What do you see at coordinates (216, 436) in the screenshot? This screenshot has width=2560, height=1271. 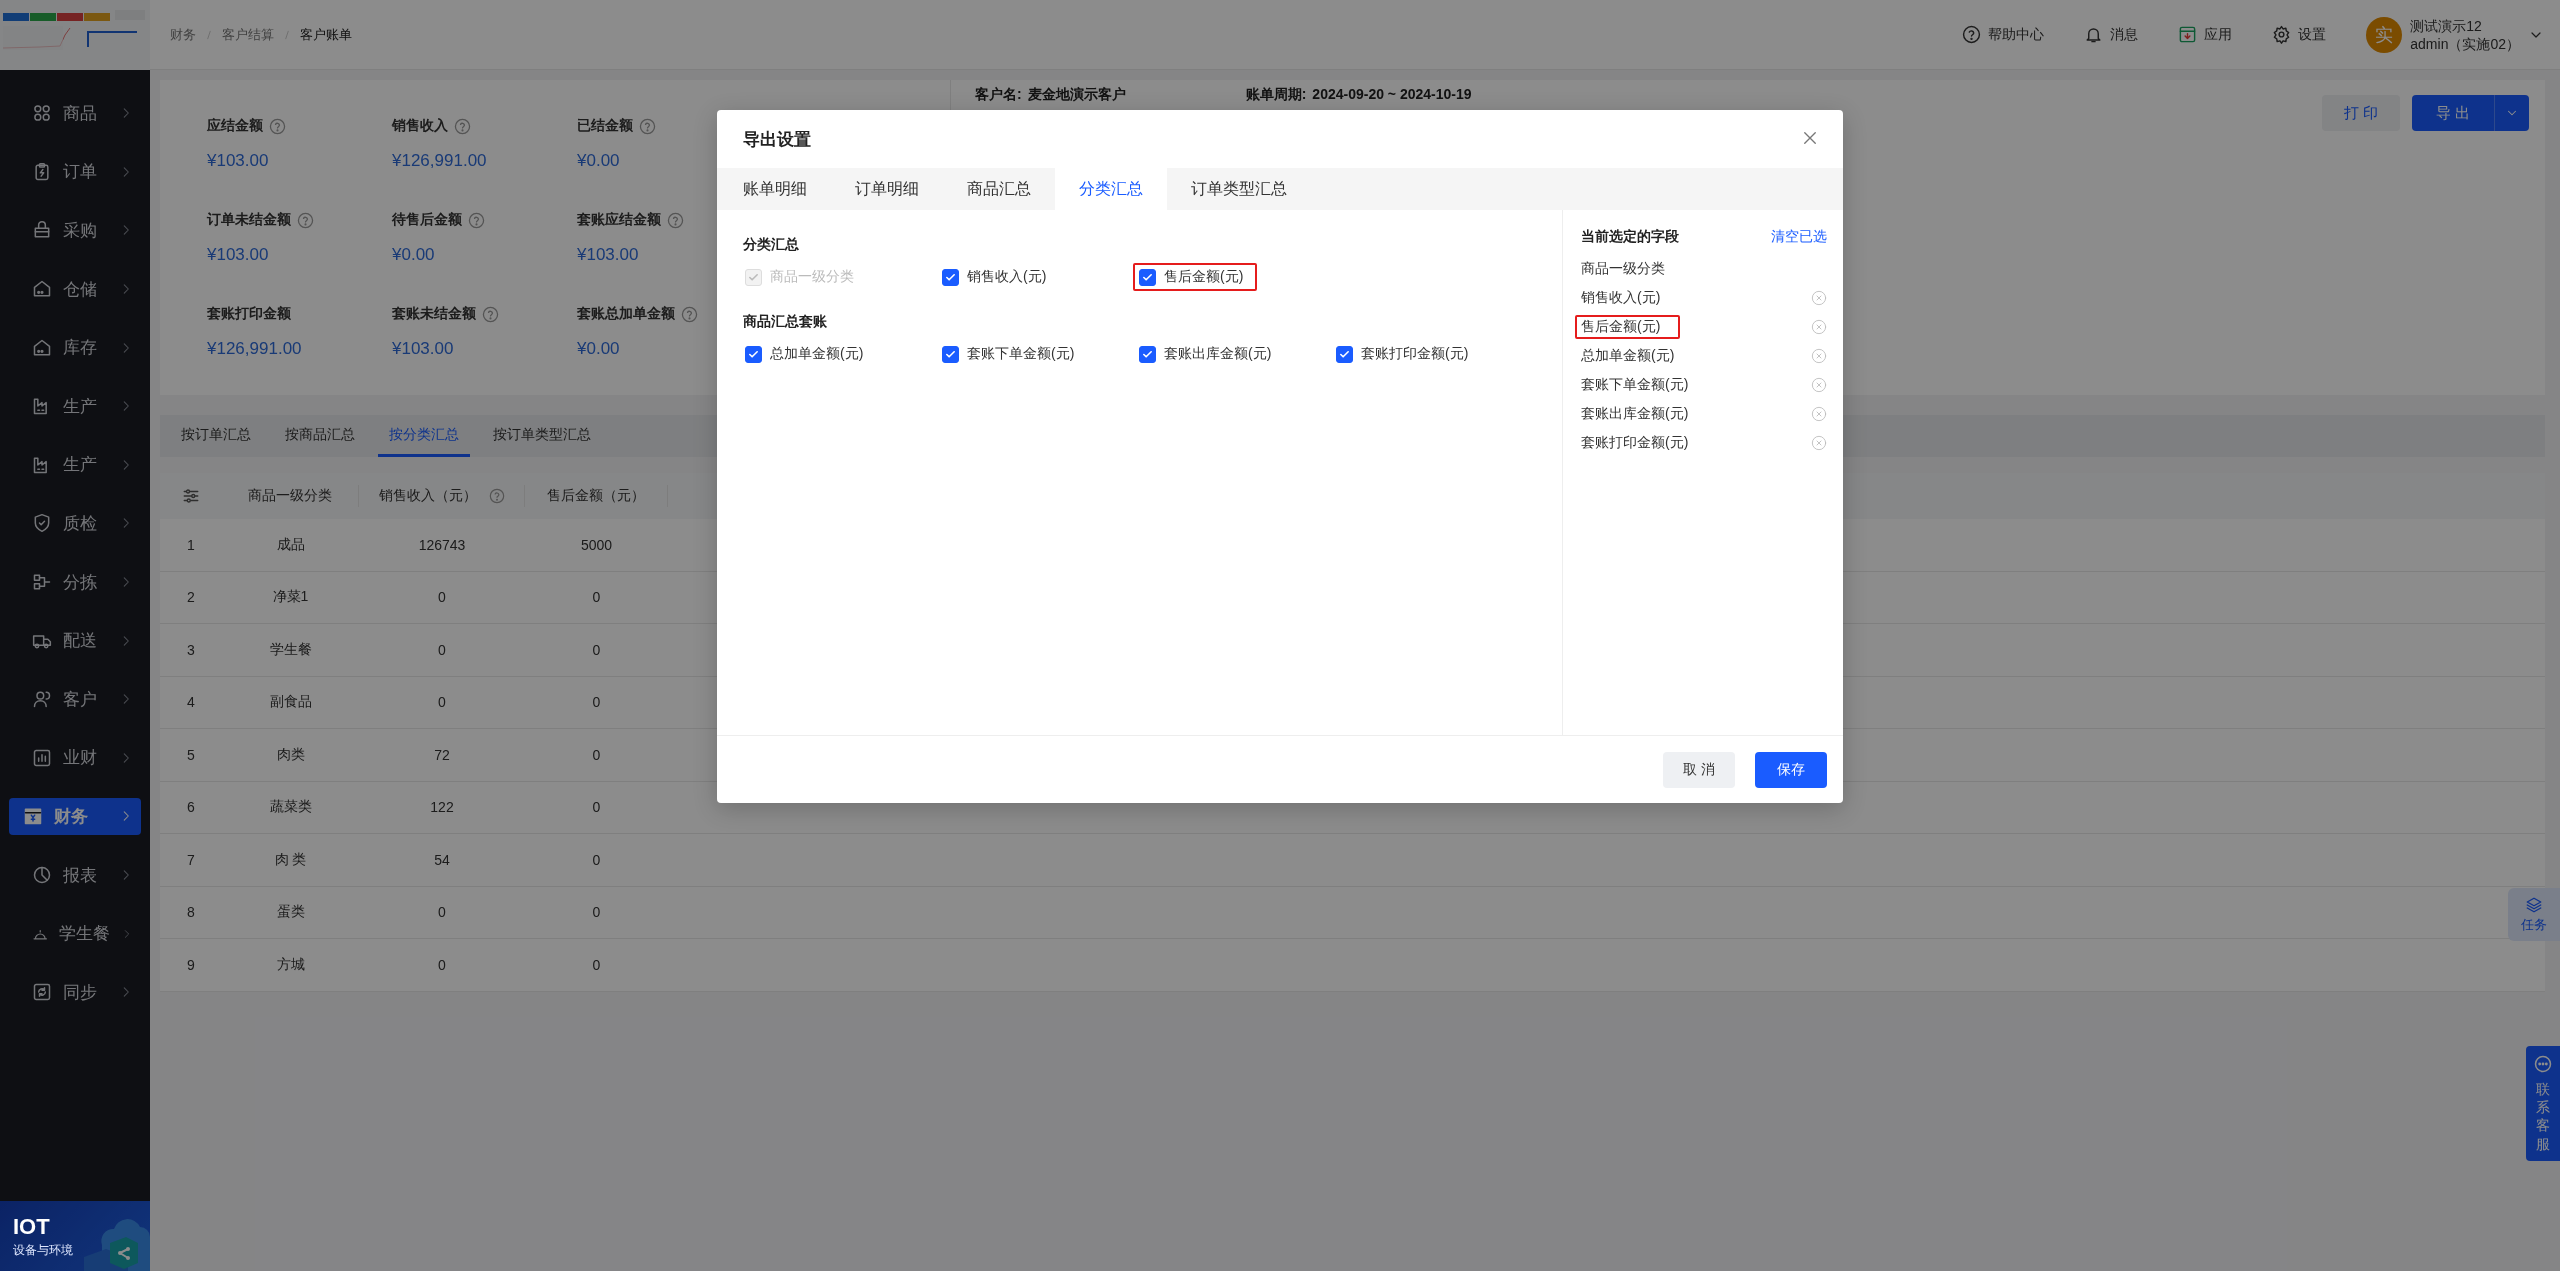 I see `tab: 按订单汇总` at bounding box center [216, 436].